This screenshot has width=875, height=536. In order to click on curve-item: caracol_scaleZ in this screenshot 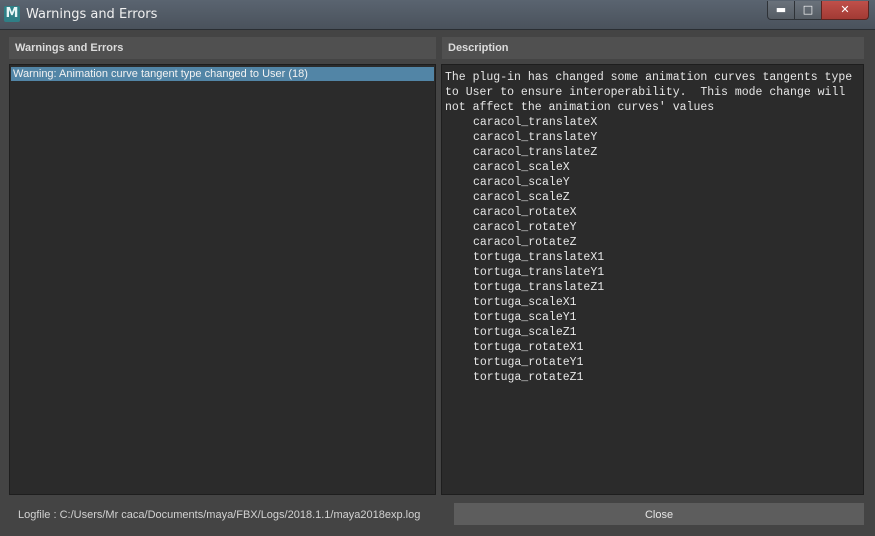, I will do `click(521, 197)`.